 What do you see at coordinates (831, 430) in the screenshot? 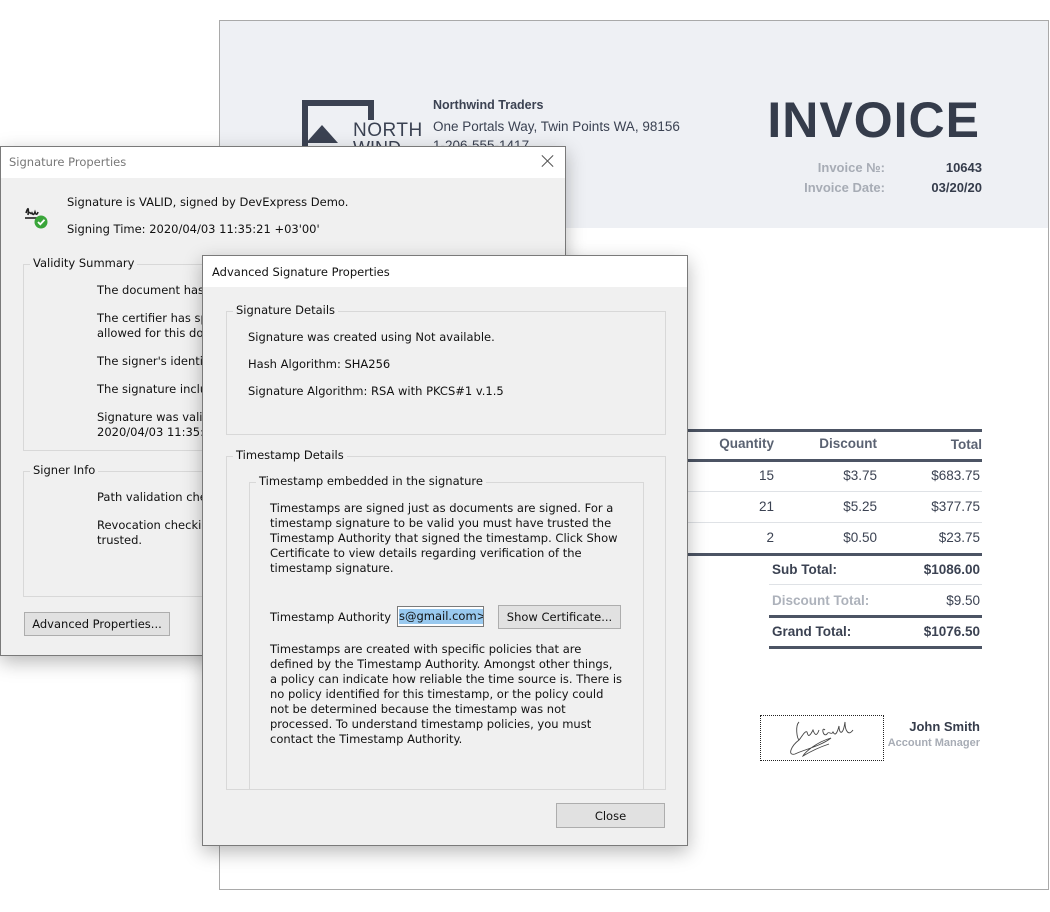
I see `table-top-rule` at bounding box center [831, 430].